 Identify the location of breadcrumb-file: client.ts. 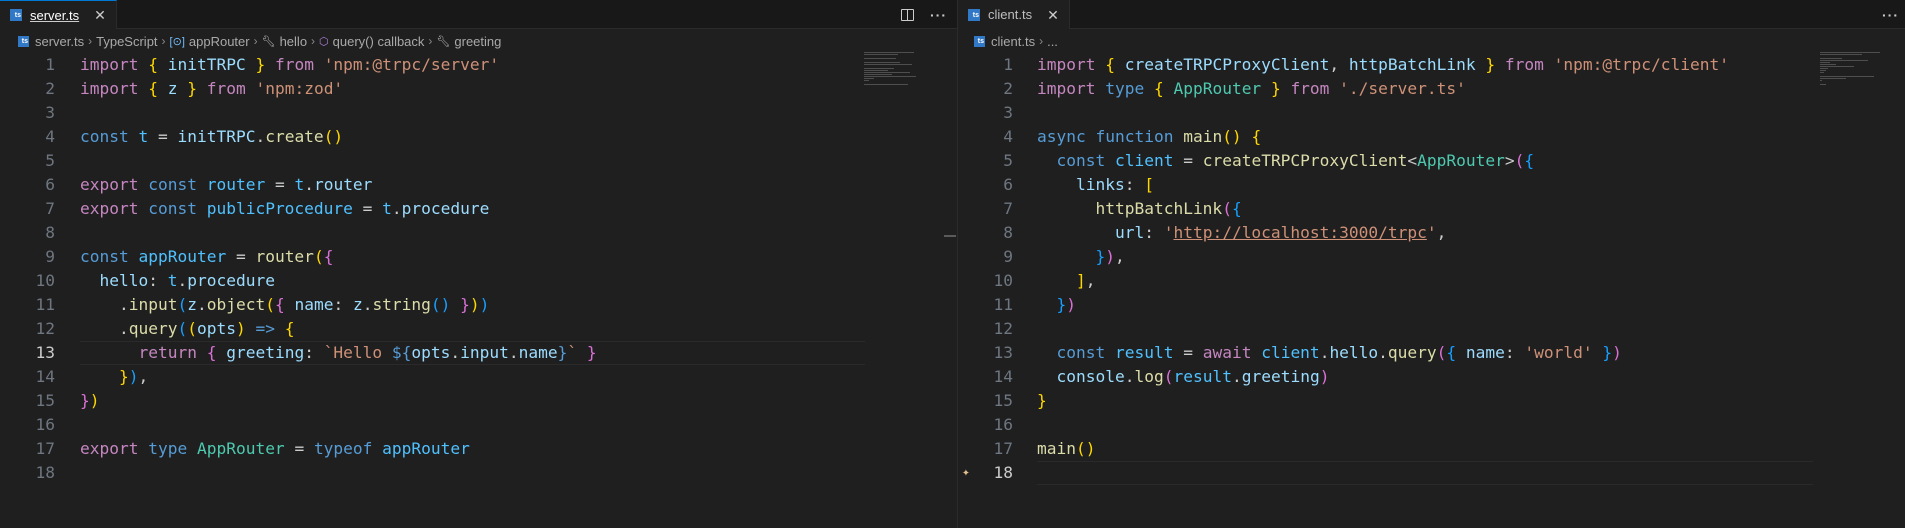
(1004, 41).